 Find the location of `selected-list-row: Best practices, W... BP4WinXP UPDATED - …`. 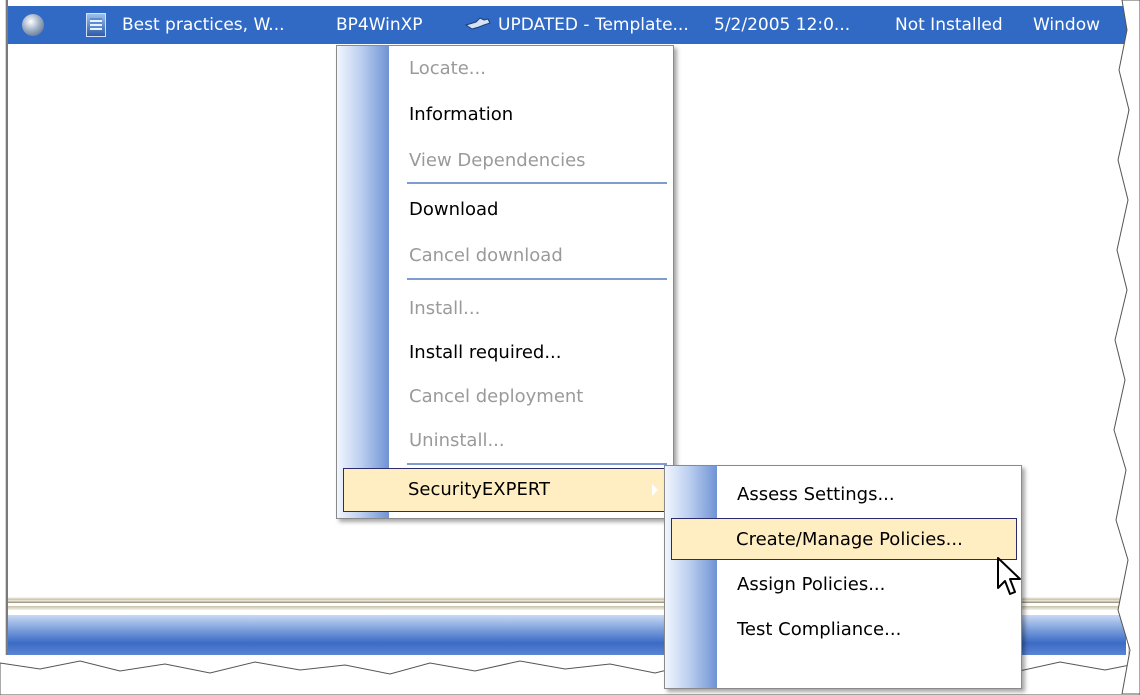

selected-list-row: Best practices, W... BP4WinXP UPDATED - … is located at coordinates (568, 25).